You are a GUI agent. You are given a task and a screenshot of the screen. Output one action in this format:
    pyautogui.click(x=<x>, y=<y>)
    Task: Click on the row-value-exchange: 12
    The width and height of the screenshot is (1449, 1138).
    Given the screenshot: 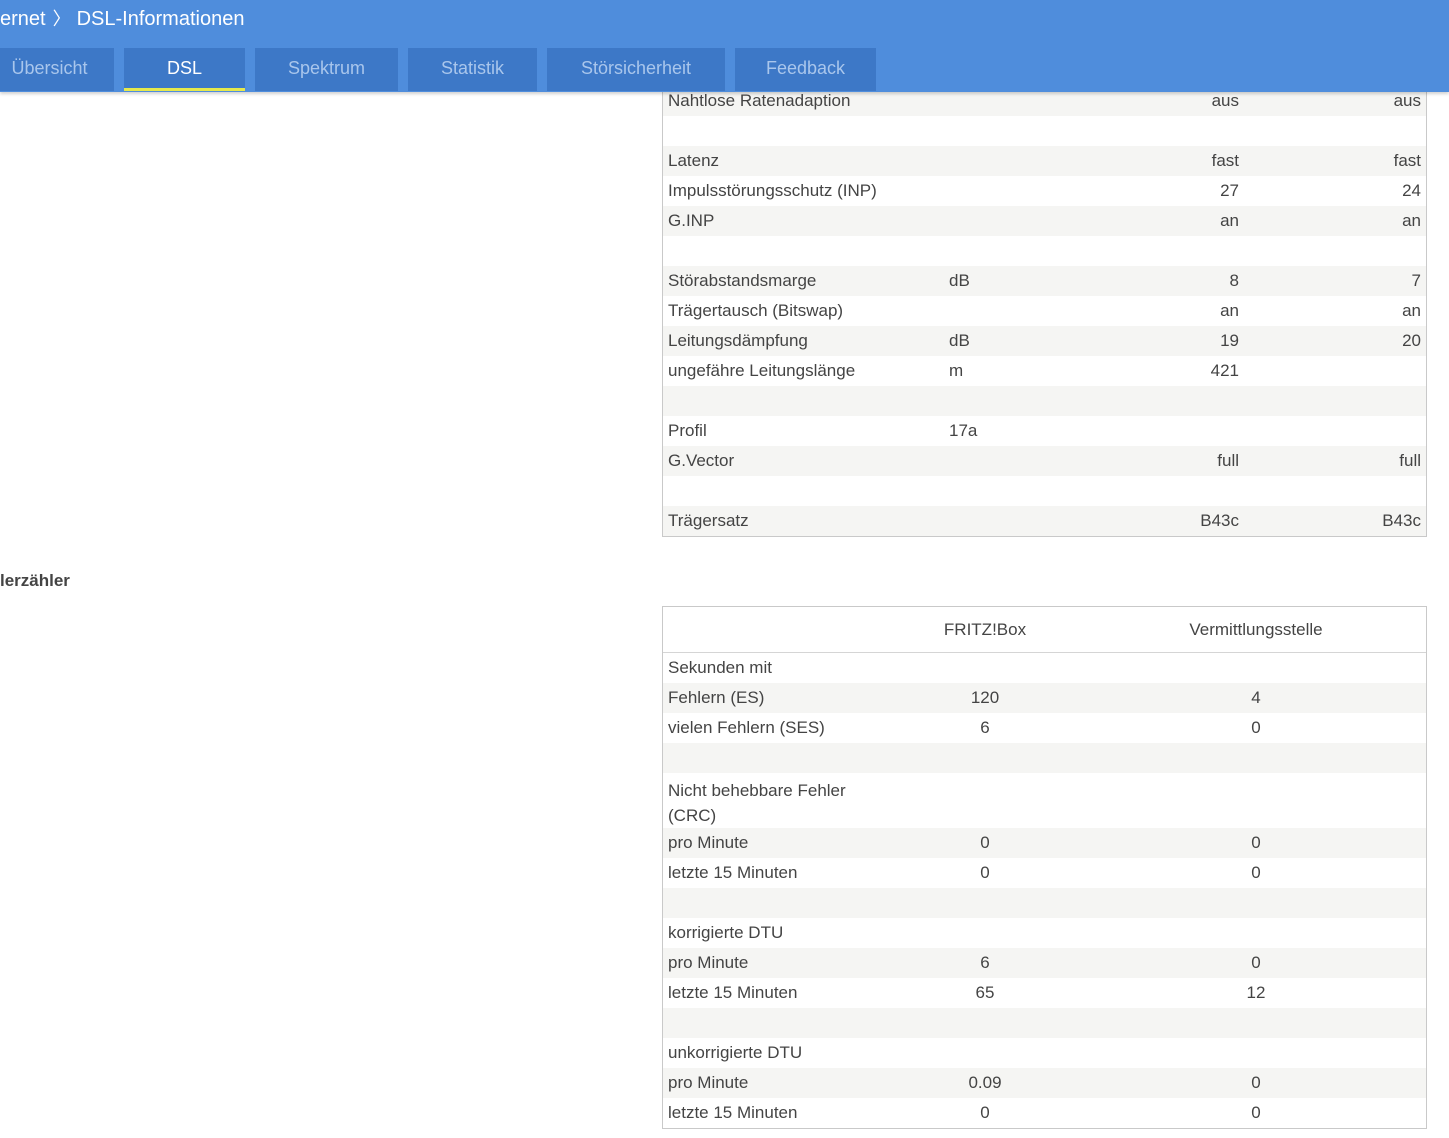 What is the action you would take?
    pyautogui.click(x=1256, y=992)
    